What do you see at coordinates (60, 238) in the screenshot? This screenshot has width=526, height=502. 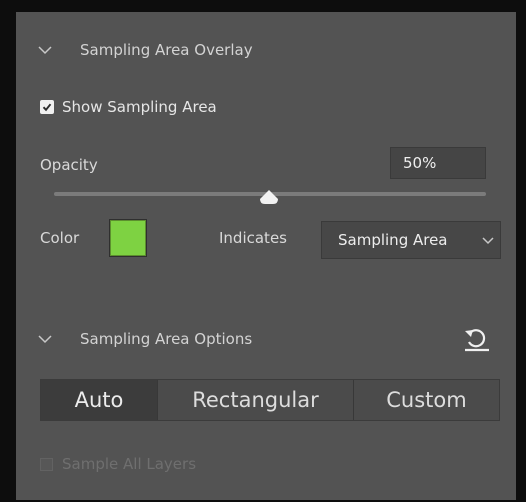 I see `color-label: Color` at bounding box center [60, 238].